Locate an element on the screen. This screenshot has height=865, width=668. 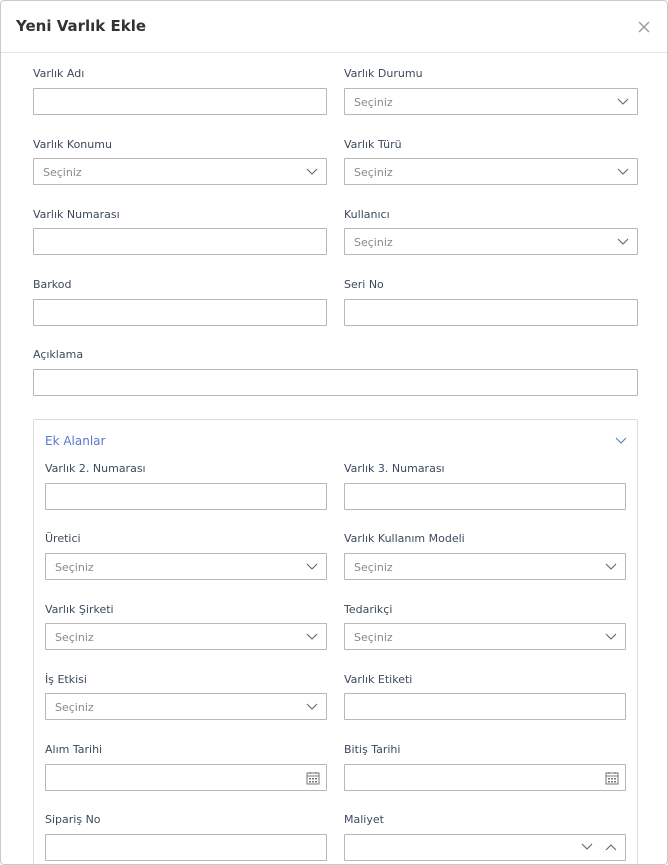
user-select: Seçiniz is located at coordinates (491, 241).